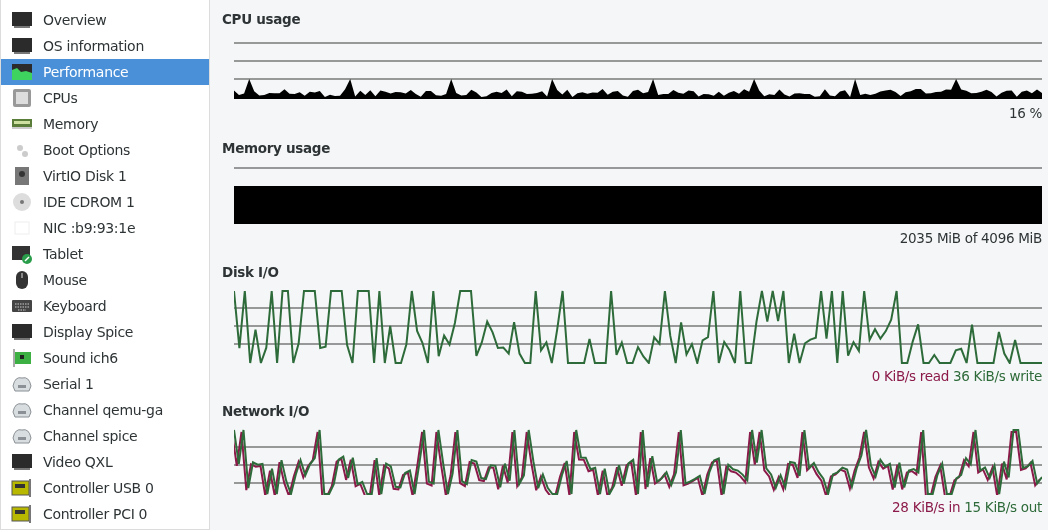 This screenshot has height=530, width=1048. Describe the element at coordinates (22, 358) in the screenshot. I see `sound-card-icon` at that location.